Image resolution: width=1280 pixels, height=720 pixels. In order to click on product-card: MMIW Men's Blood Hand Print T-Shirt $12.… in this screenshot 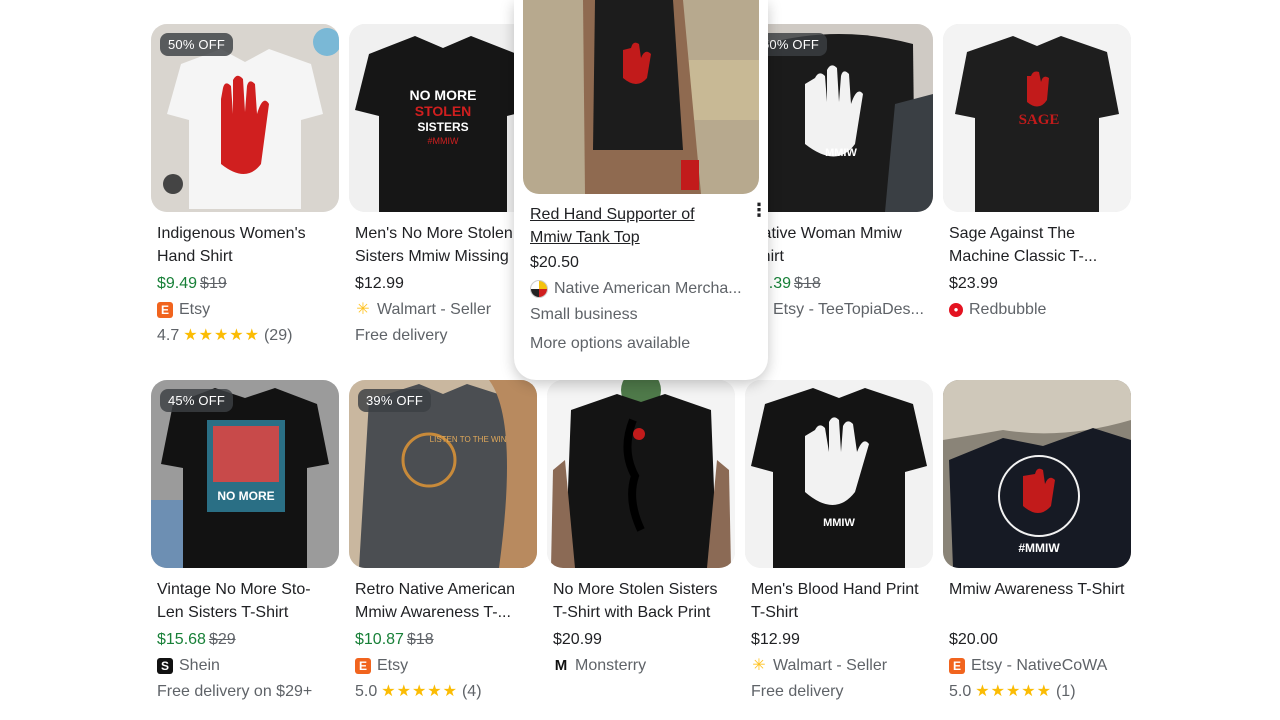, I will do `click(840, 542)`.